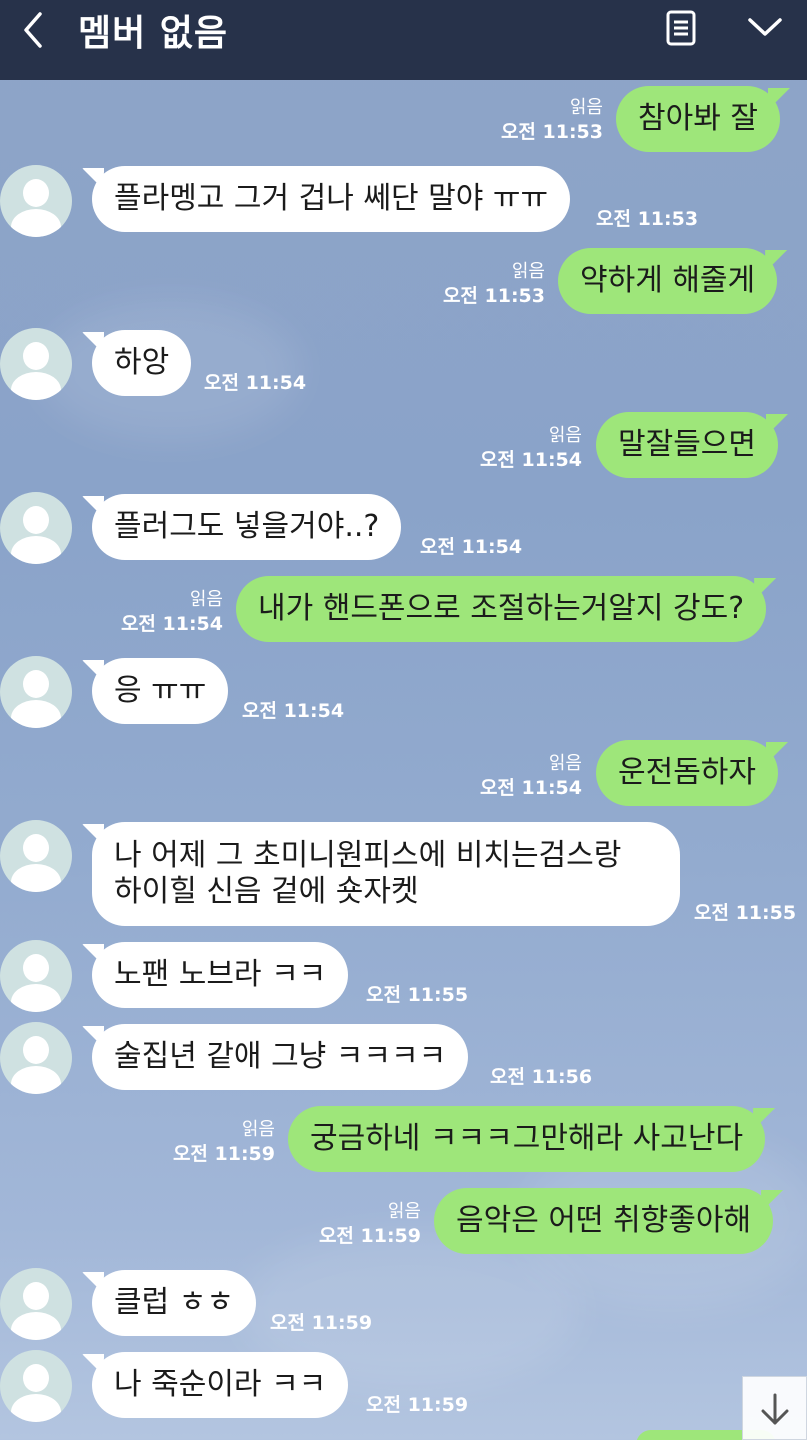 Image resolution: width=807 pixels, height=1440 pixels. I want to click on message-bubble-incoming: 나 어제 그 초미니원피스에 비치는검스랑 하이힐 신음 겉에 숏자켓, so click(386, 874).